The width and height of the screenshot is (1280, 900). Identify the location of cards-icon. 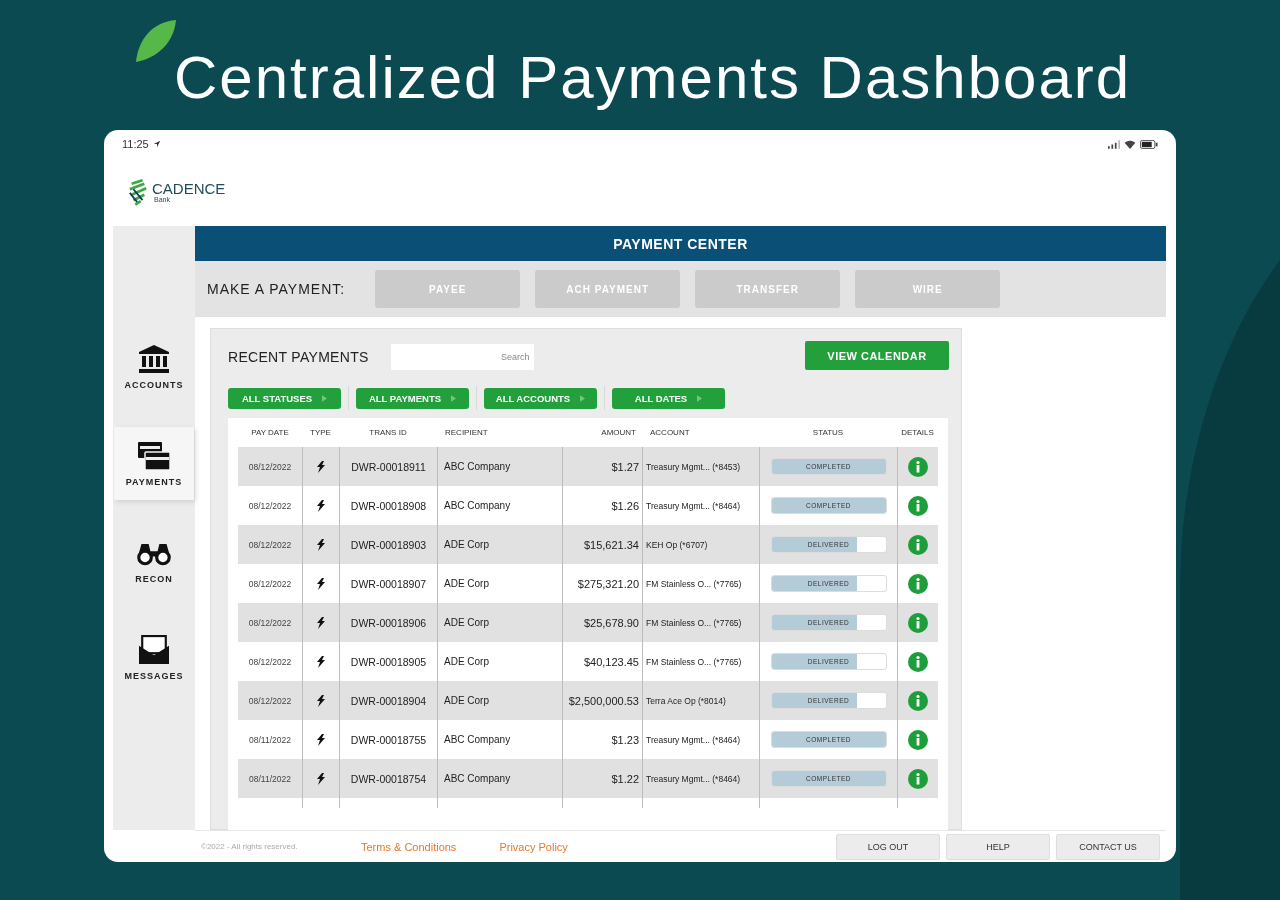
(154, 455).